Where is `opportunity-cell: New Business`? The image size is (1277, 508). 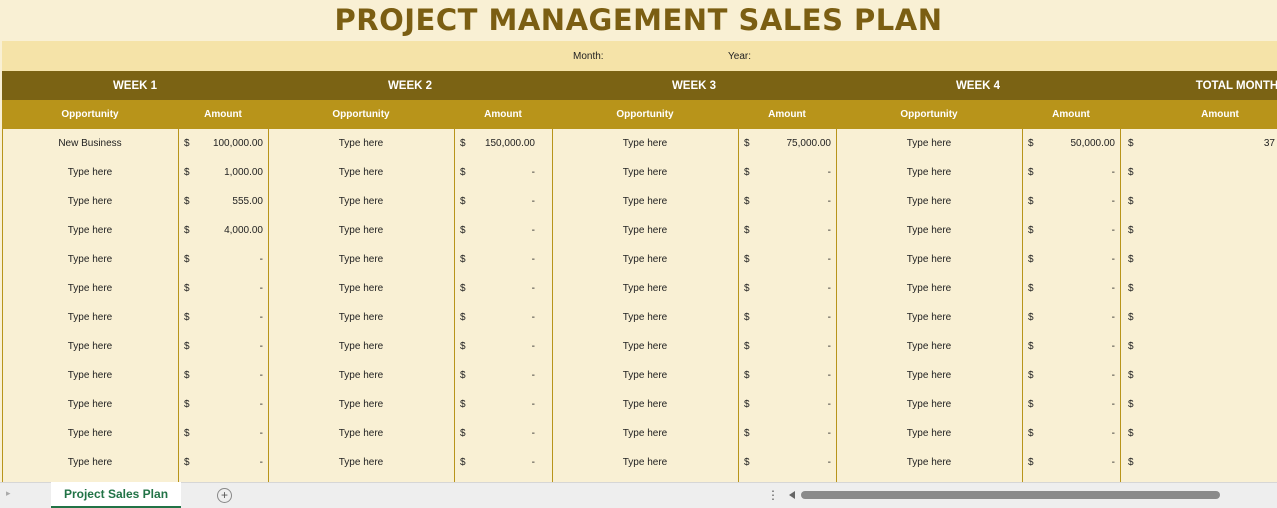
opportunity-cell: New Business is located at coordinates (90, 143).